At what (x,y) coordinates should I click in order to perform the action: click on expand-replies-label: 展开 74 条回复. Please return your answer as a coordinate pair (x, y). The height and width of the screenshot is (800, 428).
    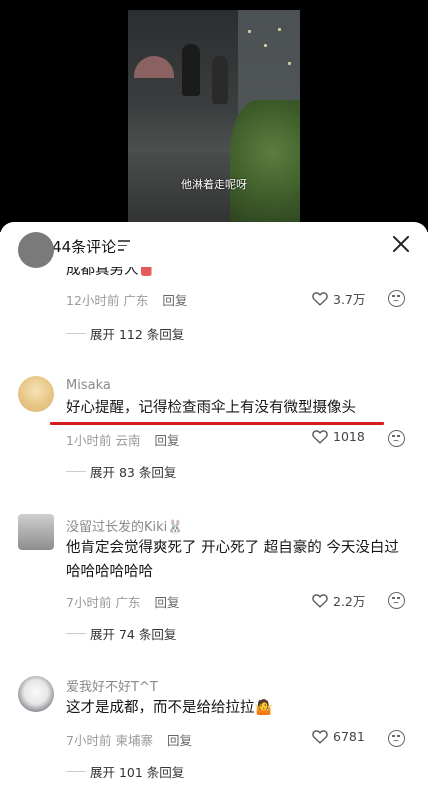
    Looking at the image, I should click on (133, 634).